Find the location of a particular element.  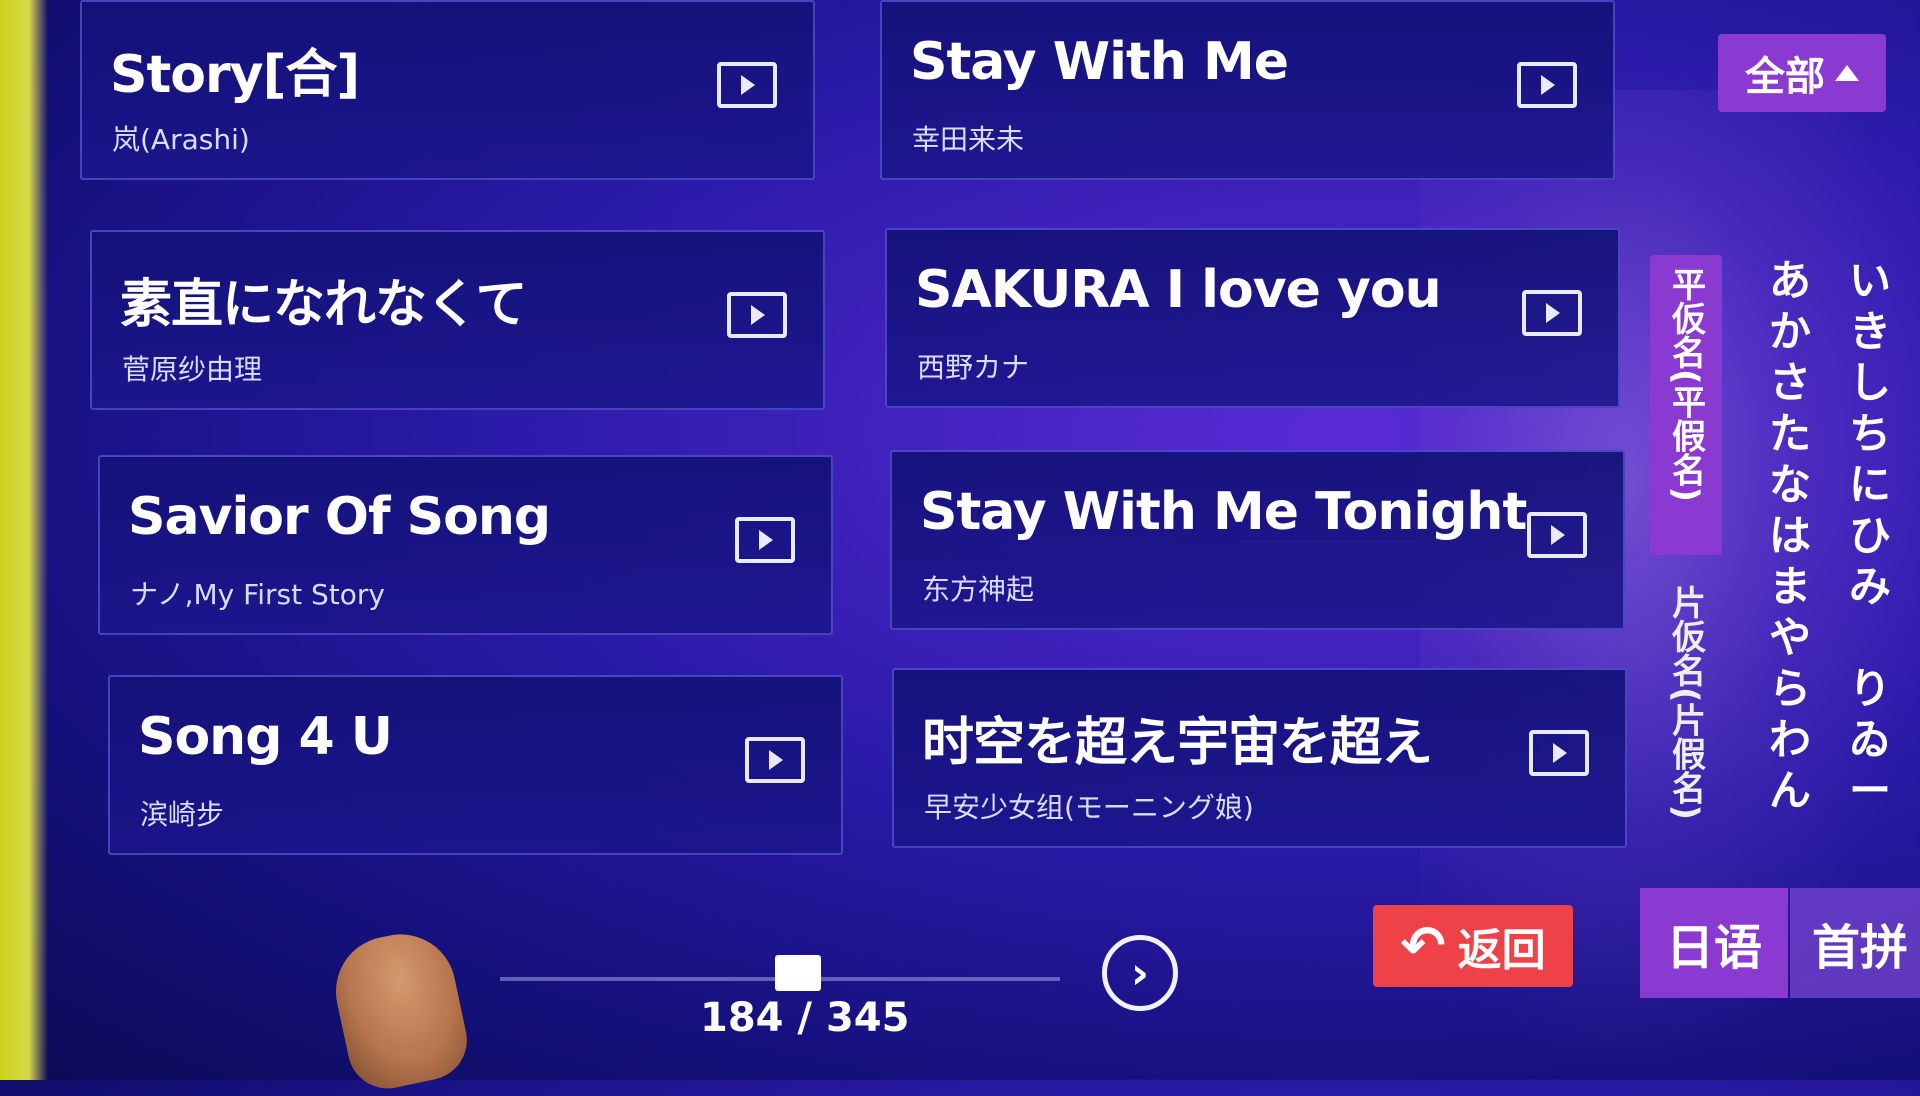

chevron-right-icon: › is located at coordinates (1140, 973).